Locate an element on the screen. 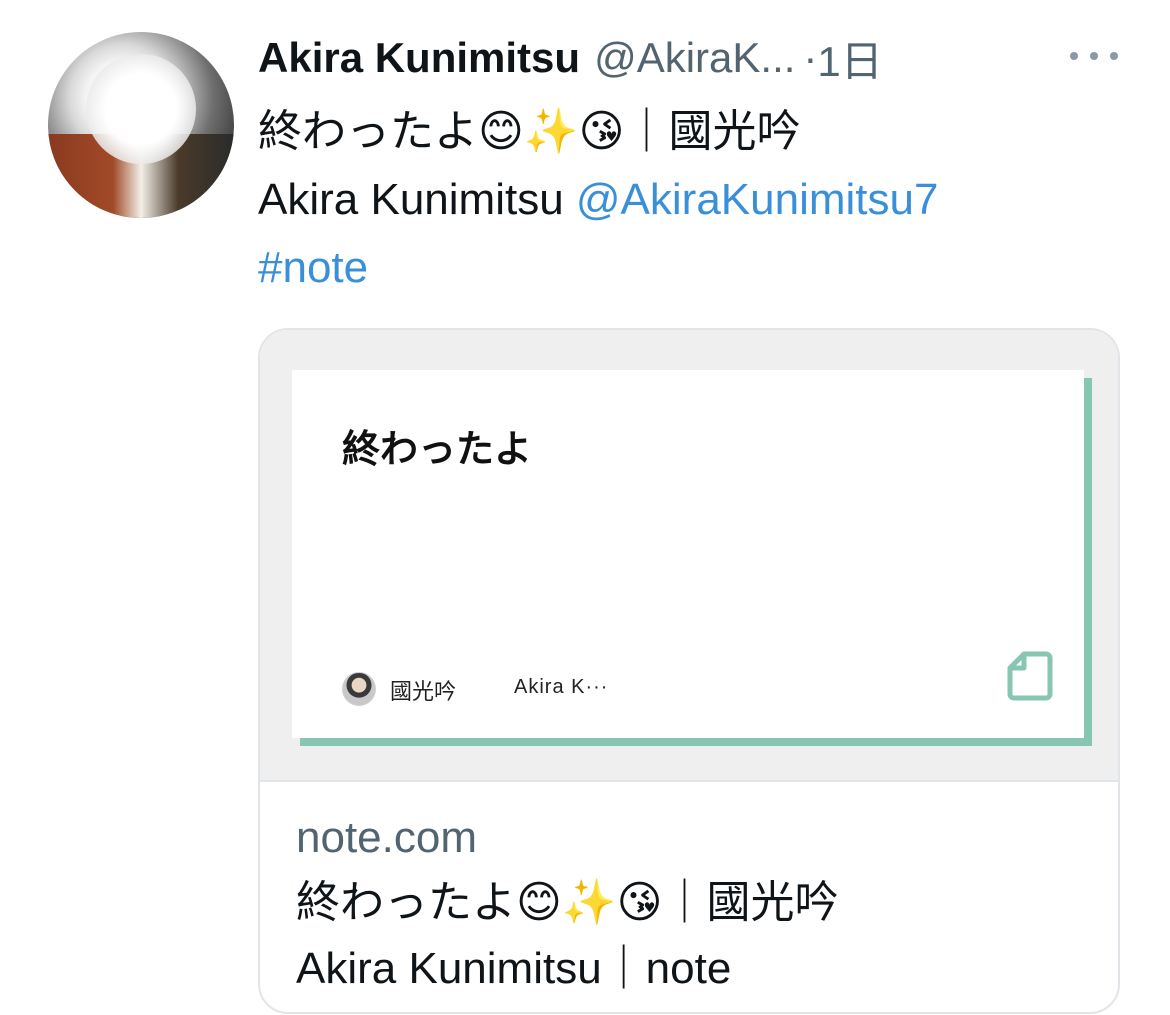  avatar-face-blur is located at coordinates (141, 109).